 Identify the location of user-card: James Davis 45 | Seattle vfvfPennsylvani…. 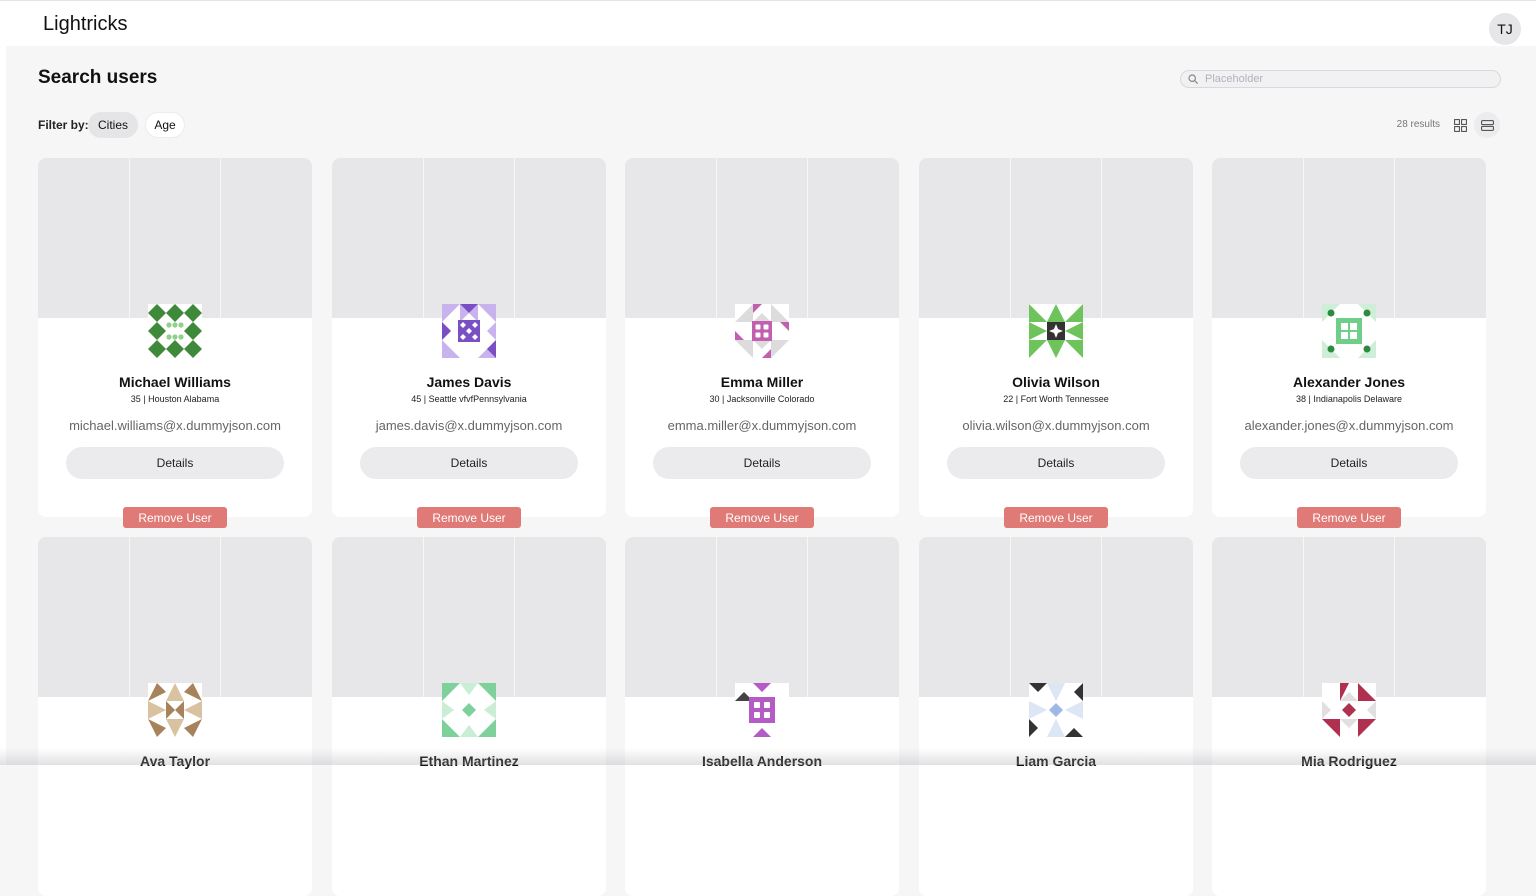
(469, 343).